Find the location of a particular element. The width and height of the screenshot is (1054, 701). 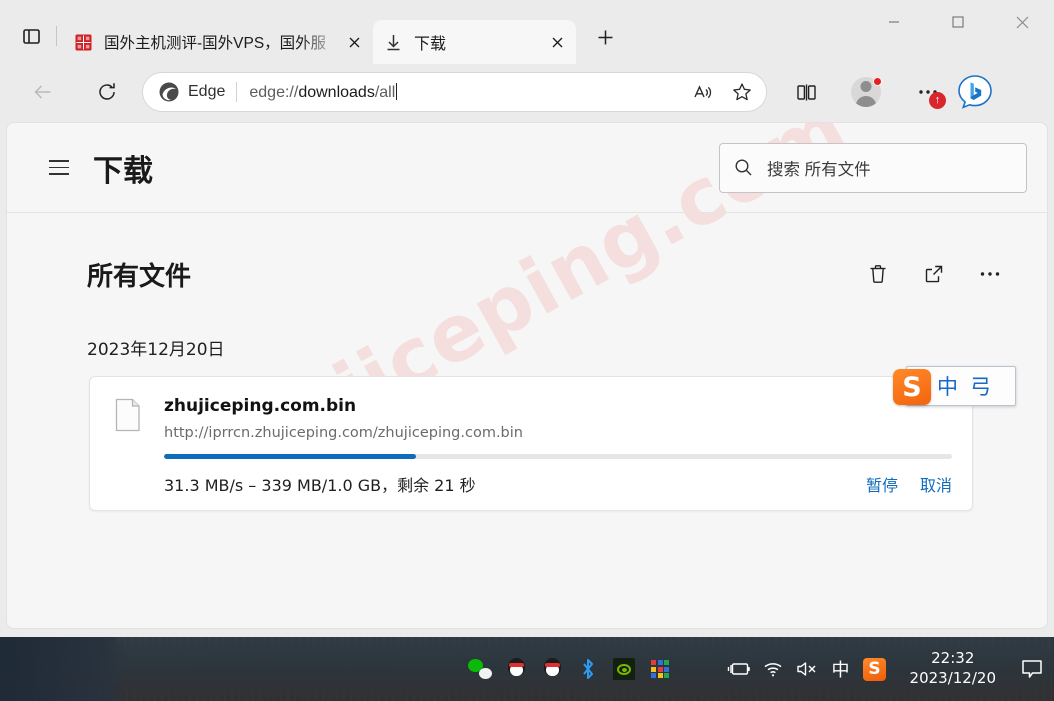

more-actions-button is located at coordinates (990, 274).